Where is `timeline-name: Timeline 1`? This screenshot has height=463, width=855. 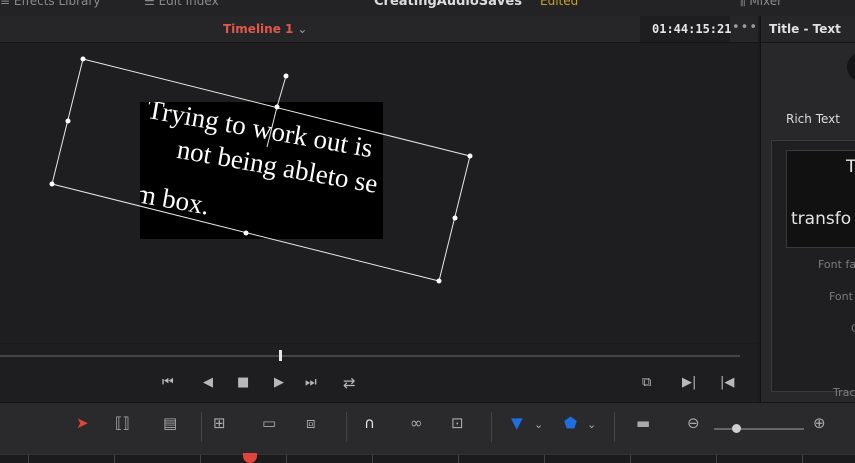 timeline-name: Timeline 1 is located at coordinates (258, 29).